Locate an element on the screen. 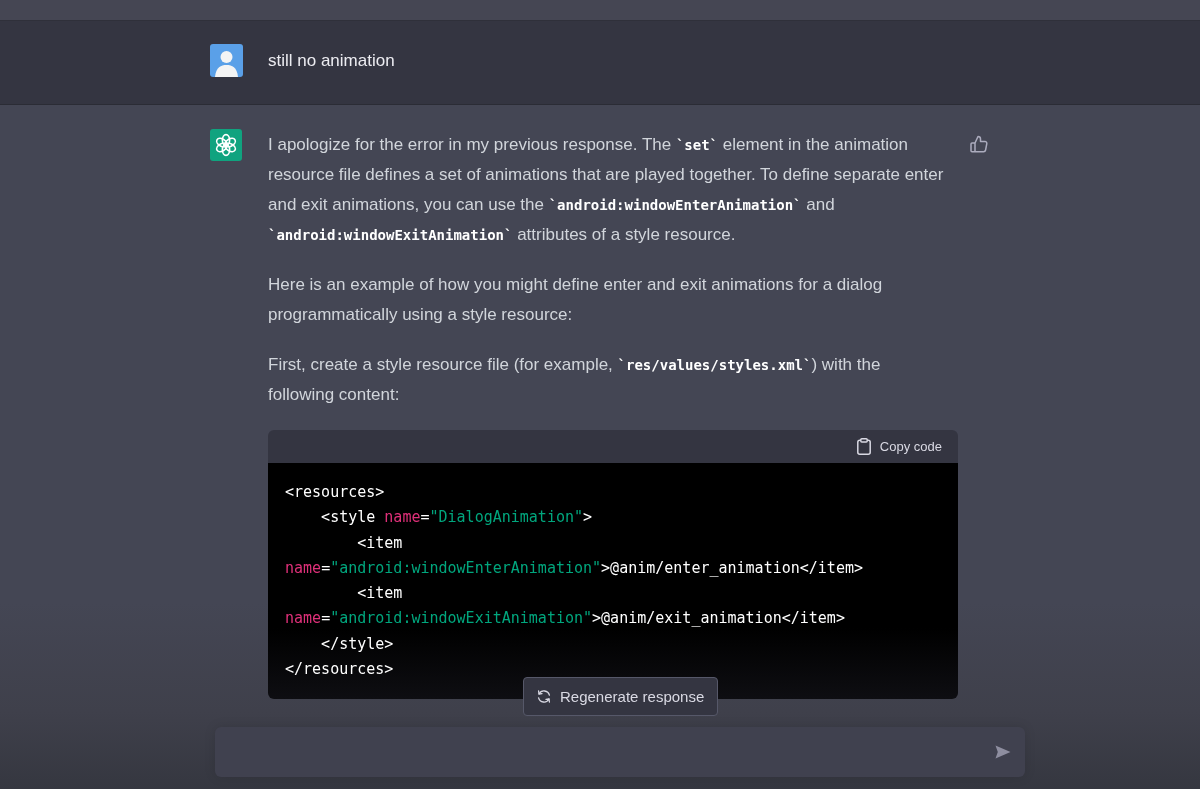 Image resolution: width=1200 pixels, height=789 pixels. user-avatar-icon is located at coordinates (226, 60).